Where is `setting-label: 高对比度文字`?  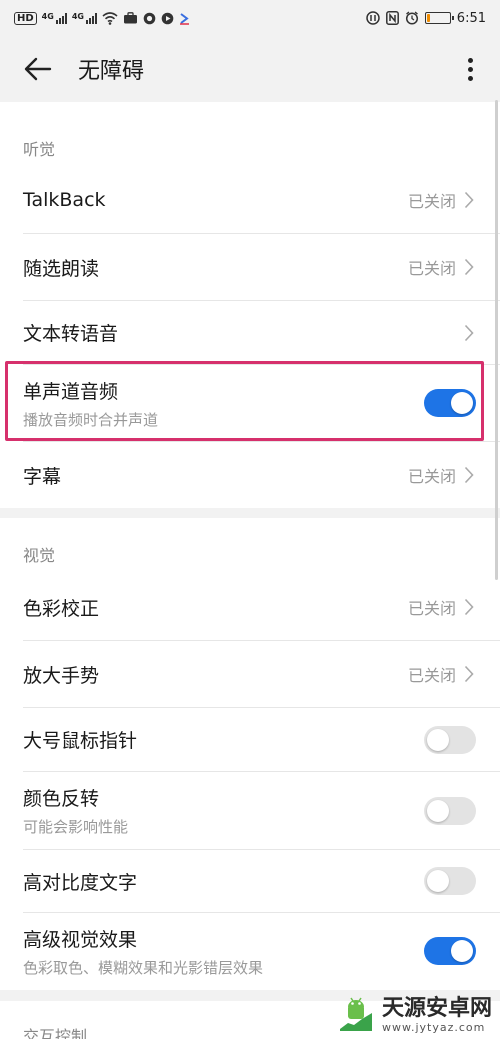
setting-label: 高对比度文字 is located at coordinates (80, 882).